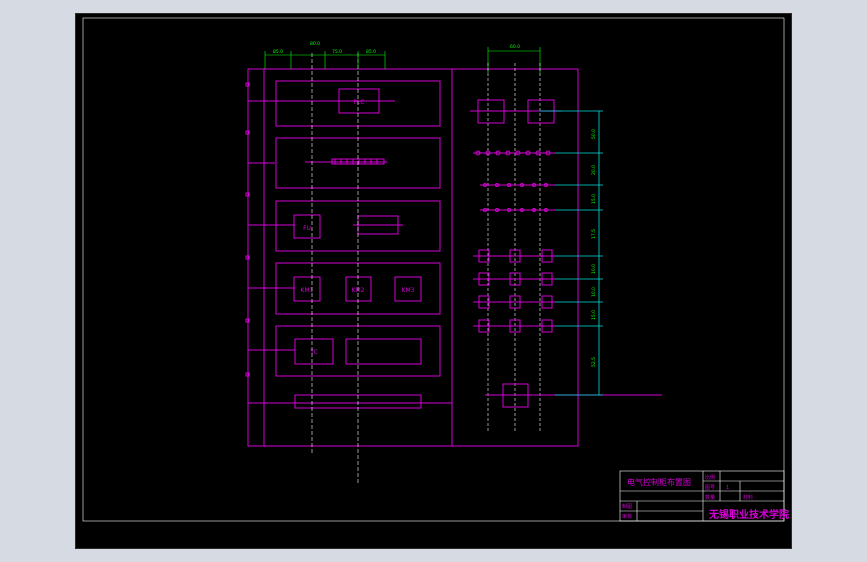 The image size is (867, 562). What do you see at coordinates (727, 488) in the screenshot?
I see `scale-value: 1` at bounding box center [727, 488].